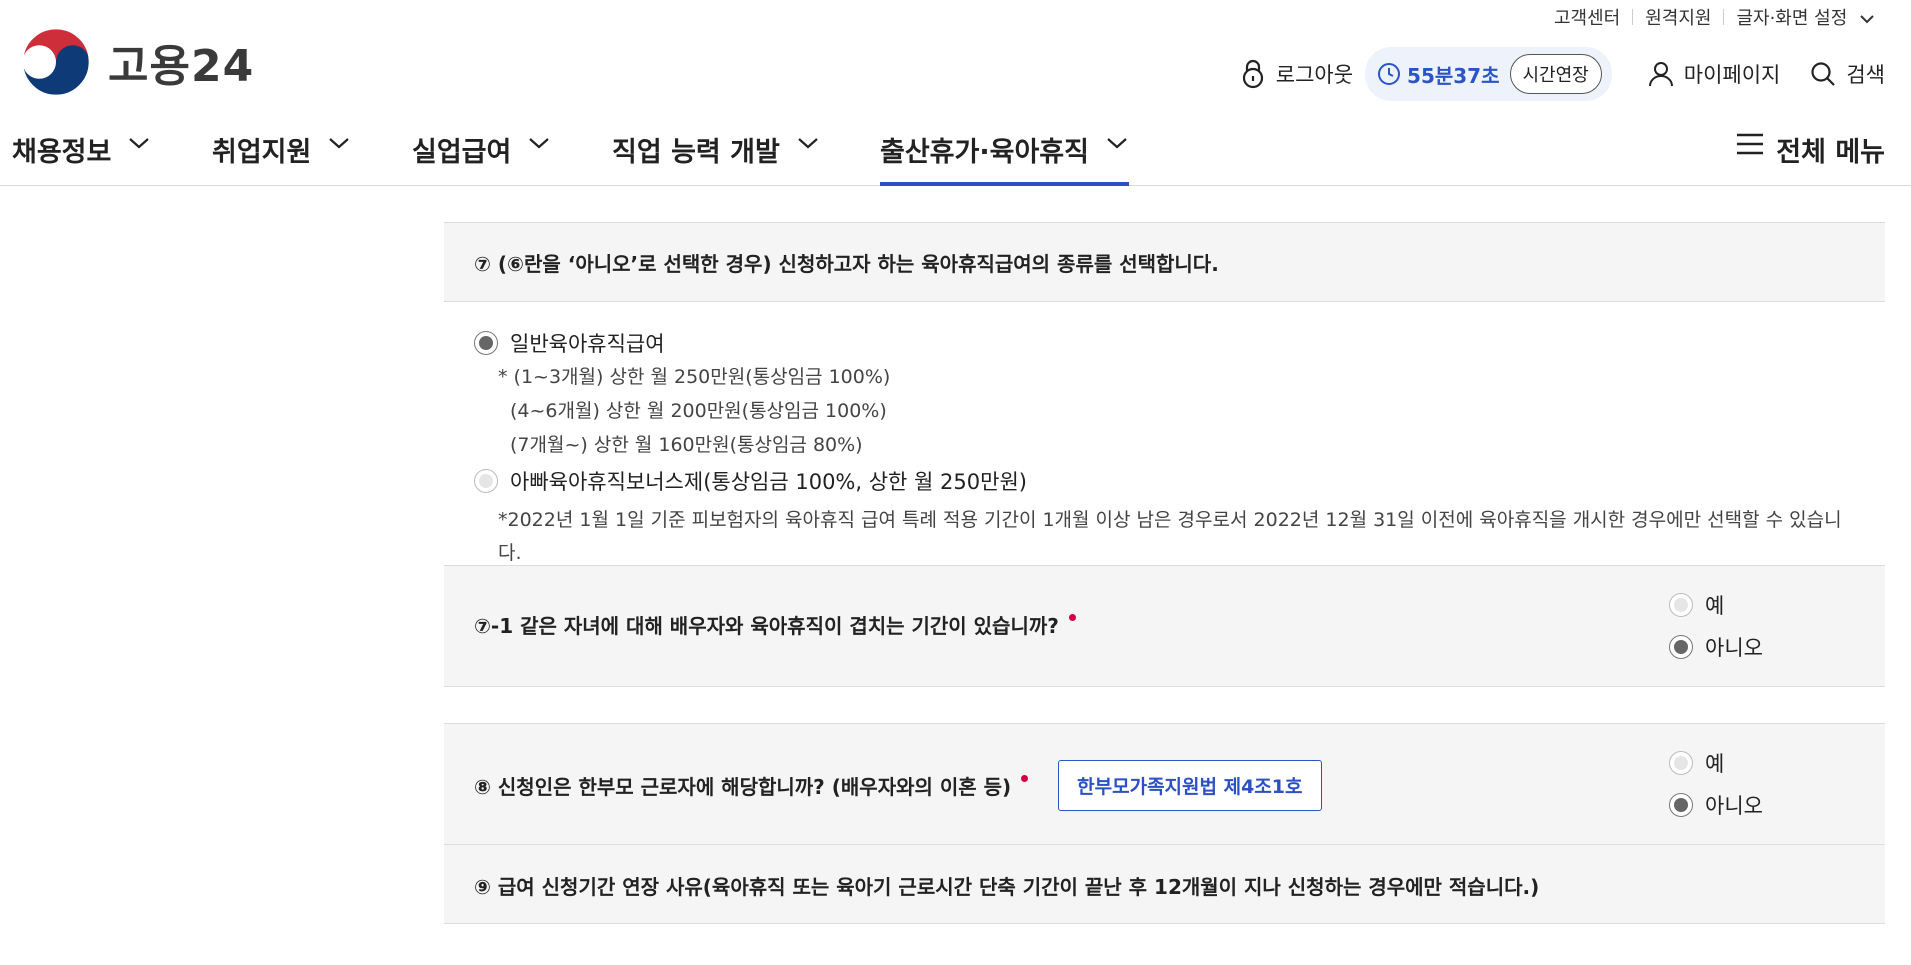 The image size is (1911, 965). I want to click on site-logo: 고용24, so click(136, 62).